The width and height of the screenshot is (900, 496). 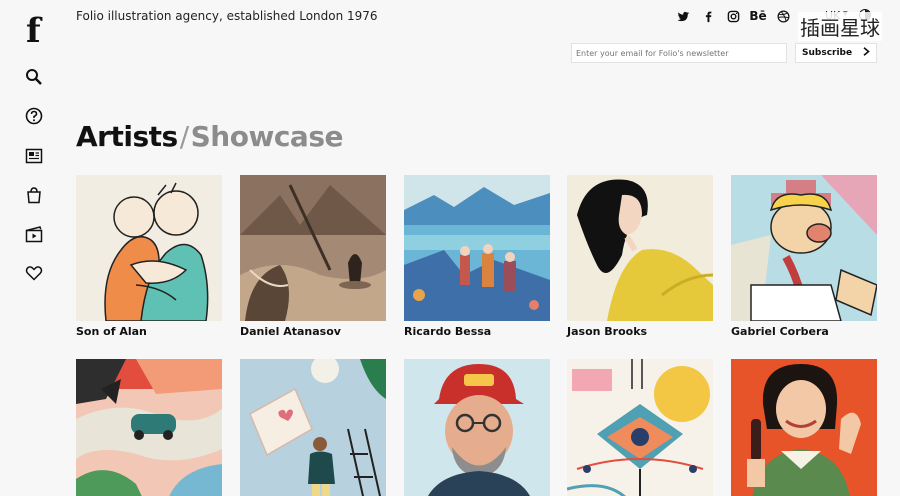 I want to click on page-title-showcase: Showcase, so click(x=267, y=136).